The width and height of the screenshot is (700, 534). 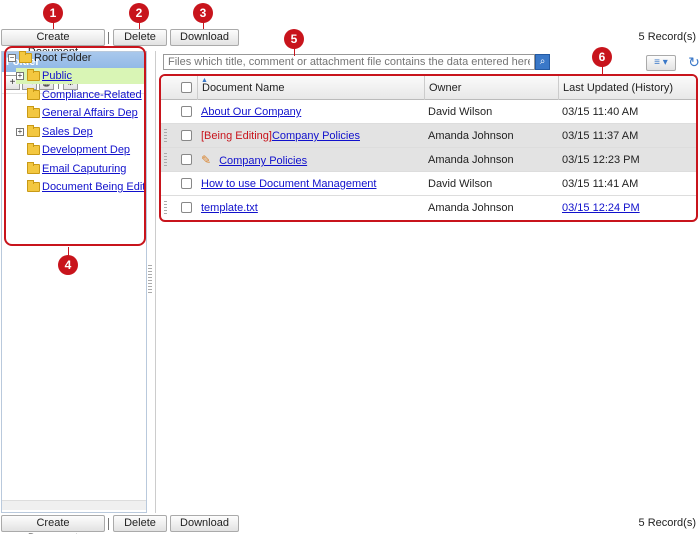 I want to click on search-input, so click(x=349, y=62).